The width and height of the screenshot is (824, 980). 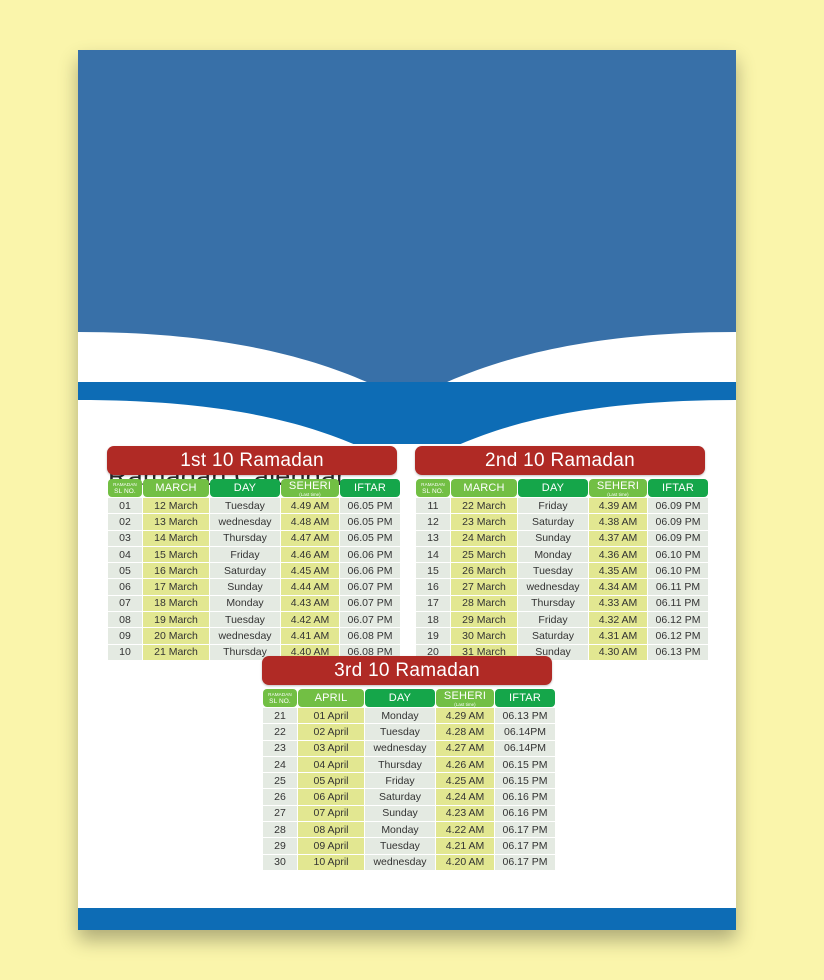 I want to click on cell-date: 20 March, so click(x=176, y=636).